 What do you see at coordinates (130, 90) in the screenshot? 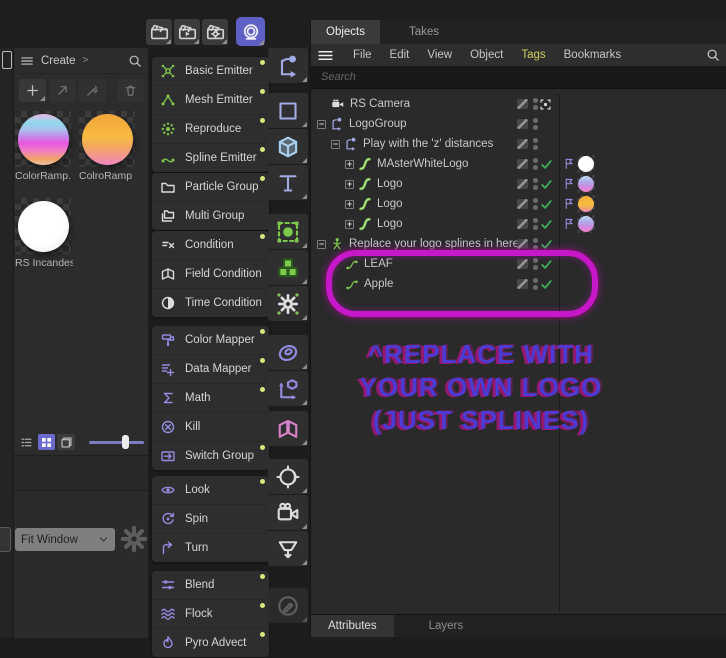
I see `trash-button` at bounding box center [130, 90].